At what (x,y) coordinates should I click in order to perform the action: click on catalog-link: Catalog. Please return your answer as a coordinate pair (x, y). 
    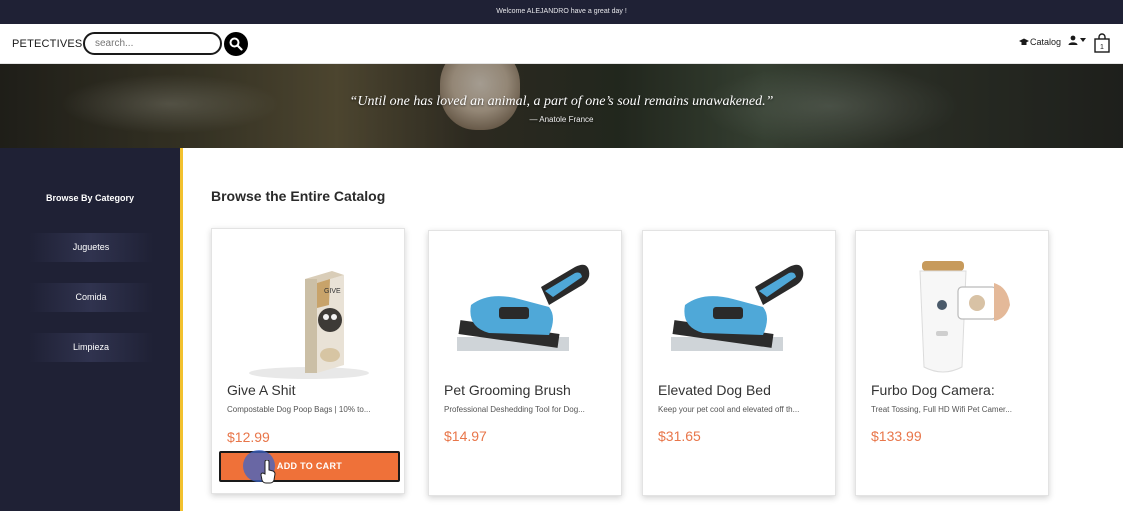
    Looking at the image, I should click on (1040, 42).